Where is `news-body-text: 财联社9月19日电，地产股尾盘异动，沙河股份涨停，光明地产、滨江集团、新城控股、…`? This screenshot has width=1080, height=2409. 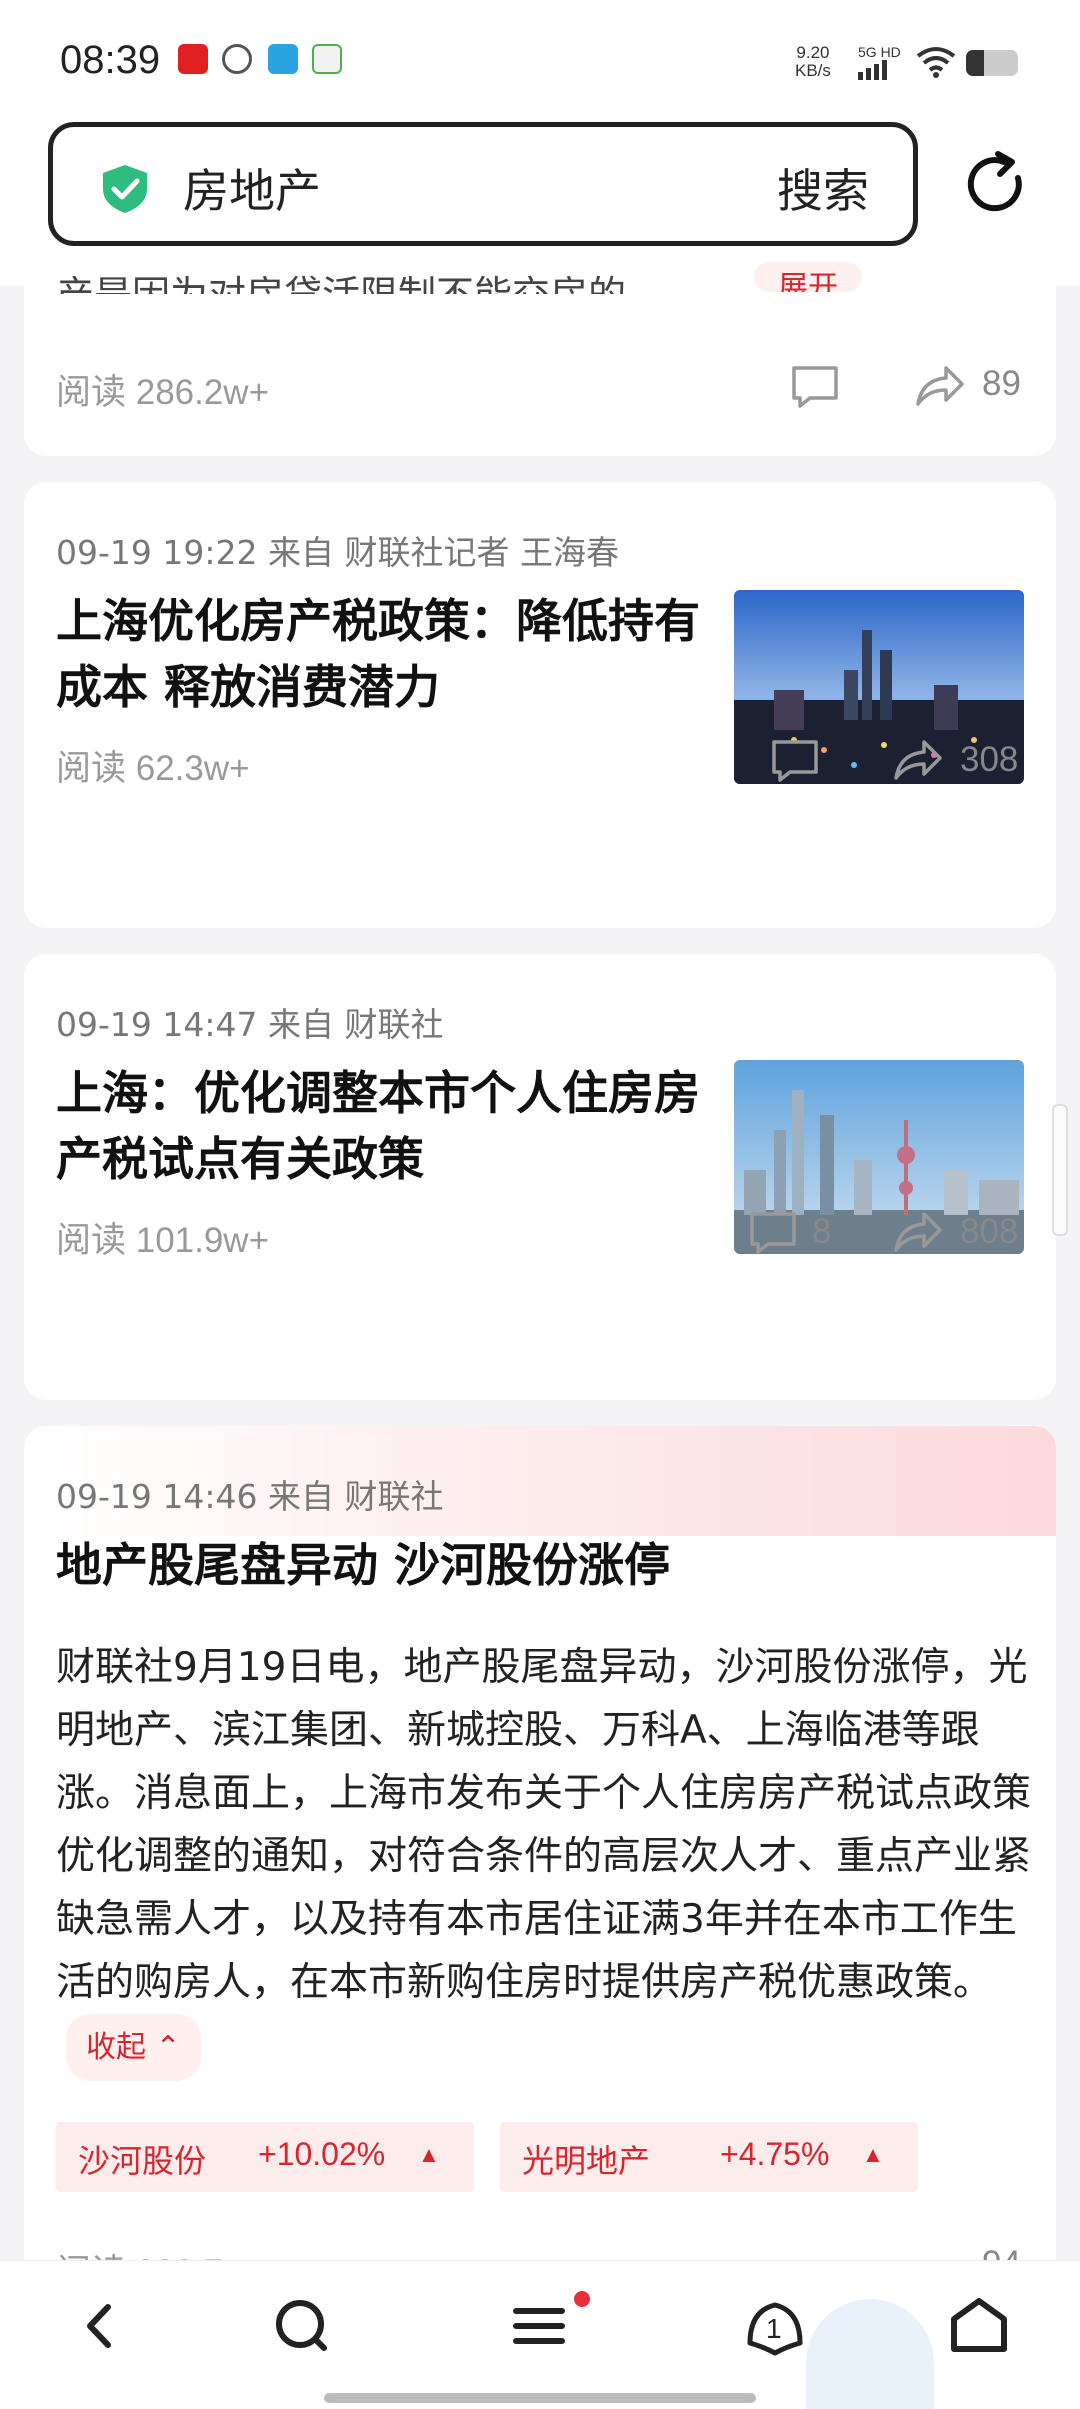 news-body-text: 财联社9月19日电，地产股尾盘异动，沙河股份涨停，光明地产、滨江集团、新城控股、… is located at coordinates (544, 1825).